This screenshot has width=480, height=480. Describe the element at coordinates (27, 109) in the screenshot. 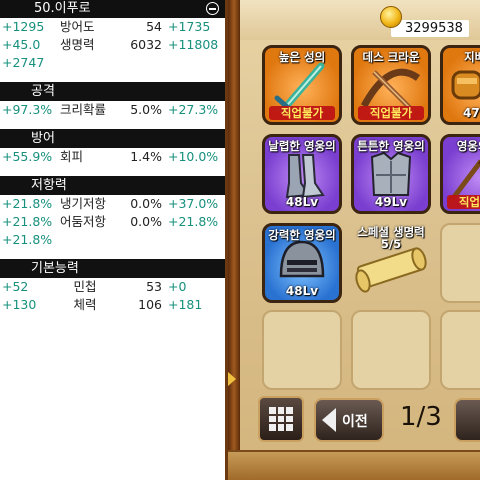

I see `stat-bonus-left: +97.3%` at that location.